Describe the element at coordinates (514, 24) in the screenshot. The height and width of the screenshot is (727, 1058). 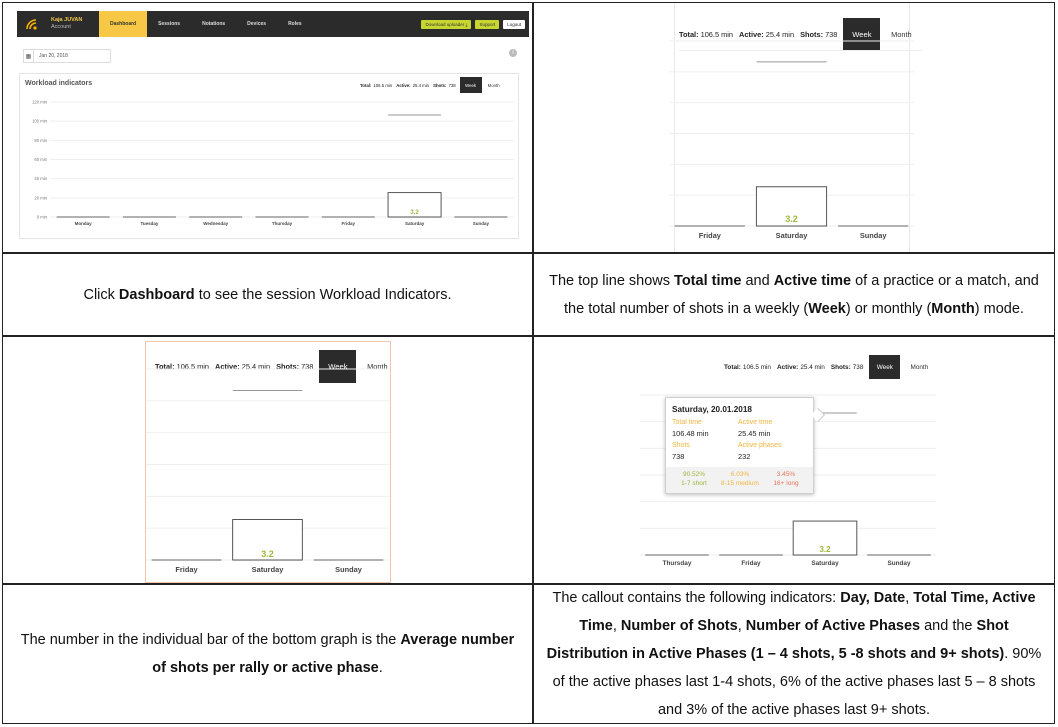
I see `logout-button: Logout` at that location.